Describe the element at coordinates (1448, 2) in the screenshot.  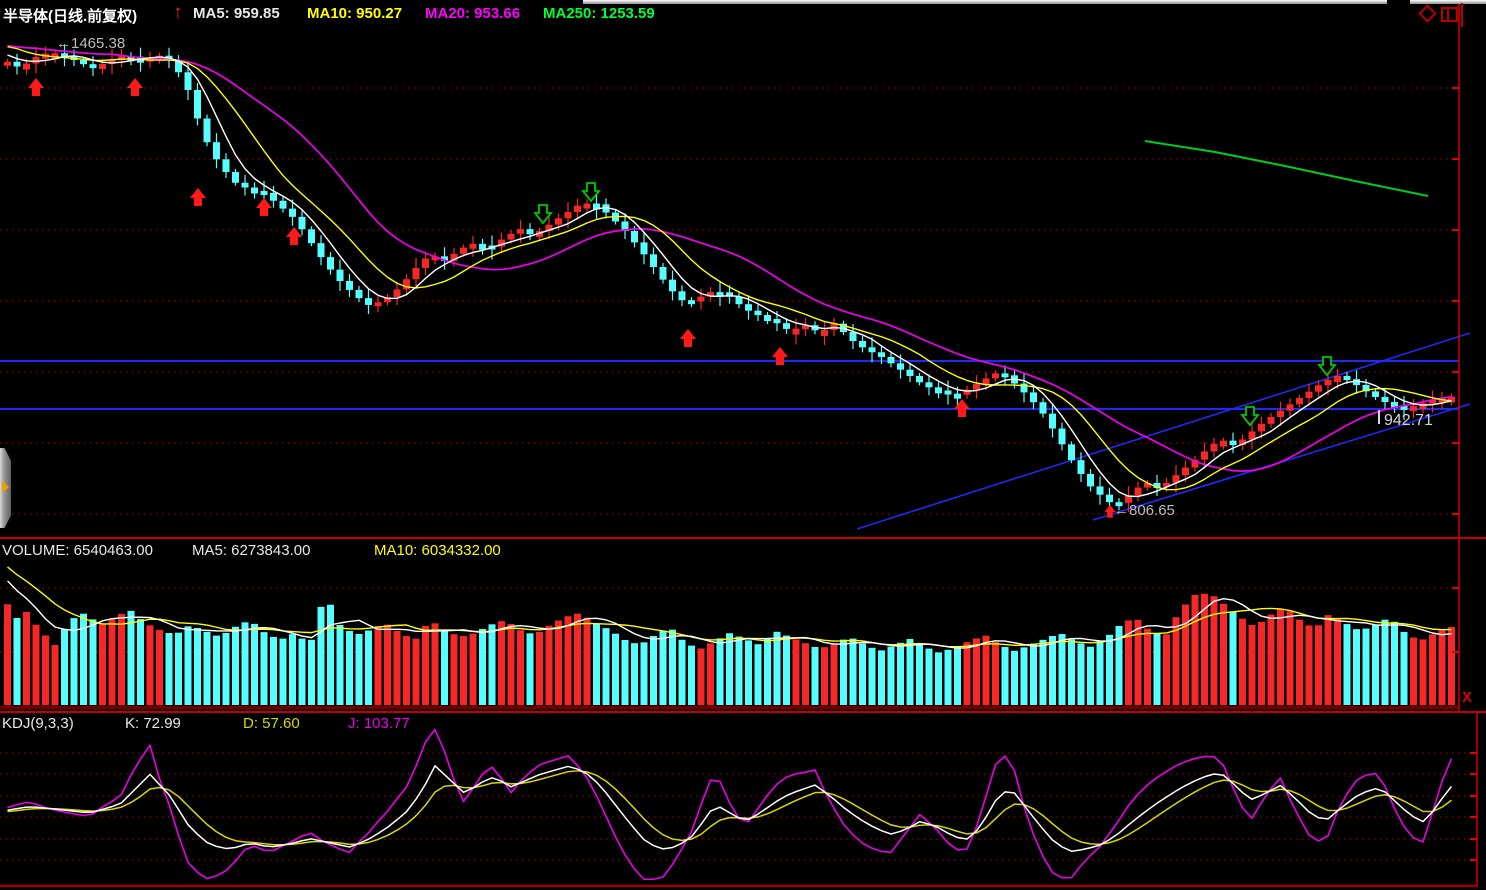
I see `top-scrollbar-segment` at that location.